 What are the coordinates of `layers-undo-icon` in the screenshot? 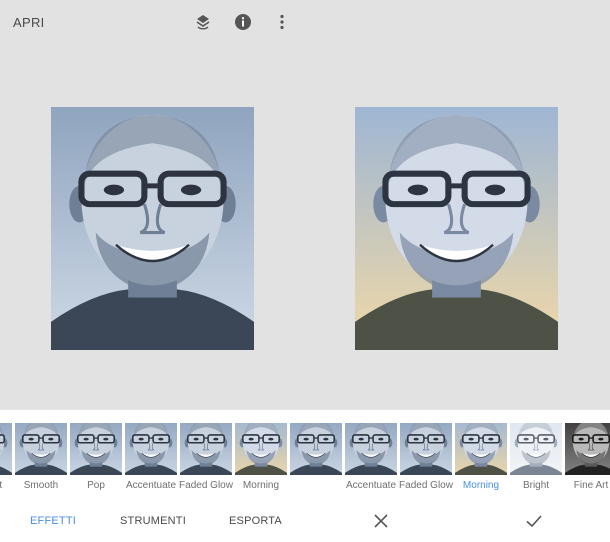 It's located at (203, 22).